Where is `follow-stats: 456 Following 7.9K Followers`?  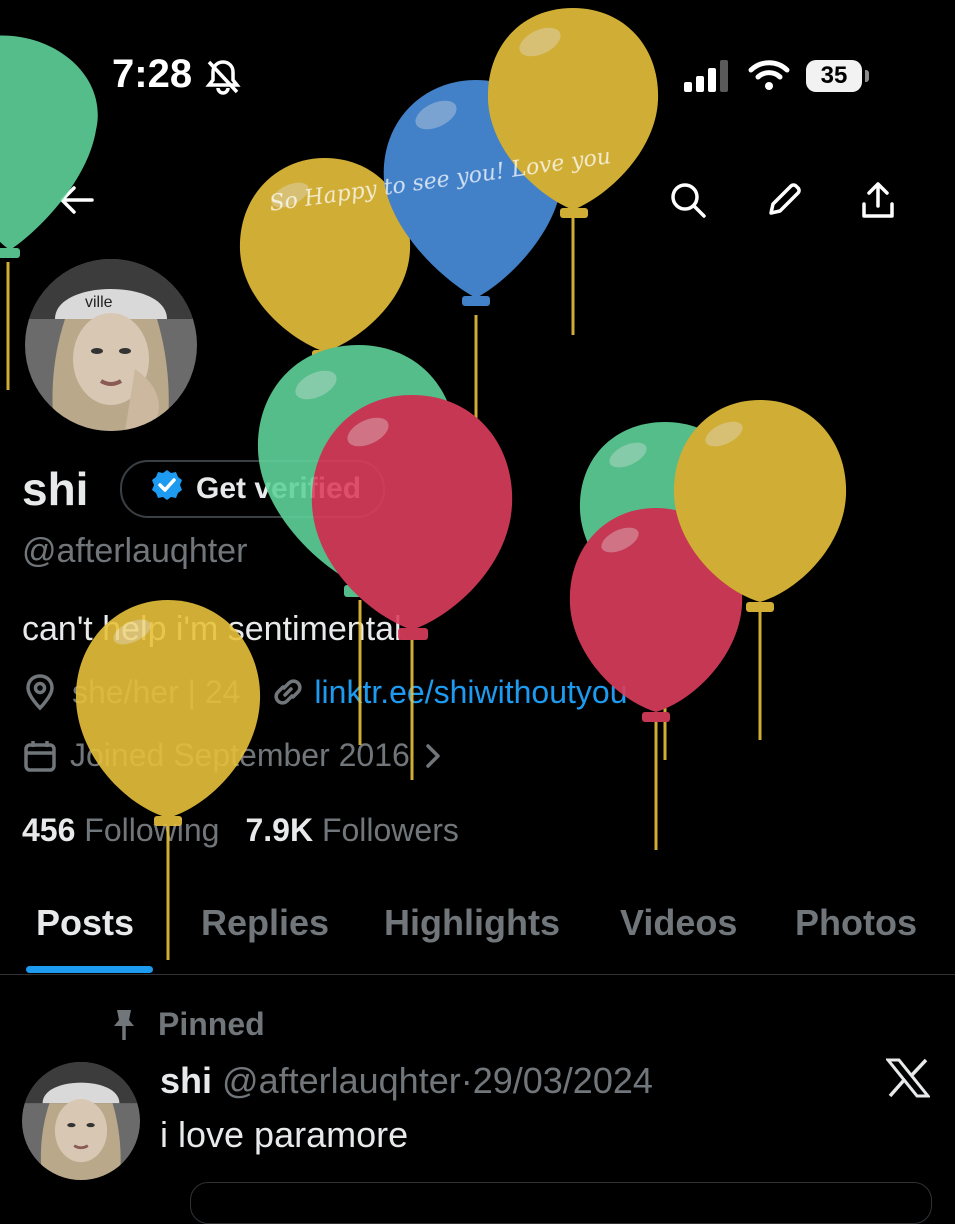 follow-stats: 456 Following 7.9K Followers is located at coordinates (240, 830).